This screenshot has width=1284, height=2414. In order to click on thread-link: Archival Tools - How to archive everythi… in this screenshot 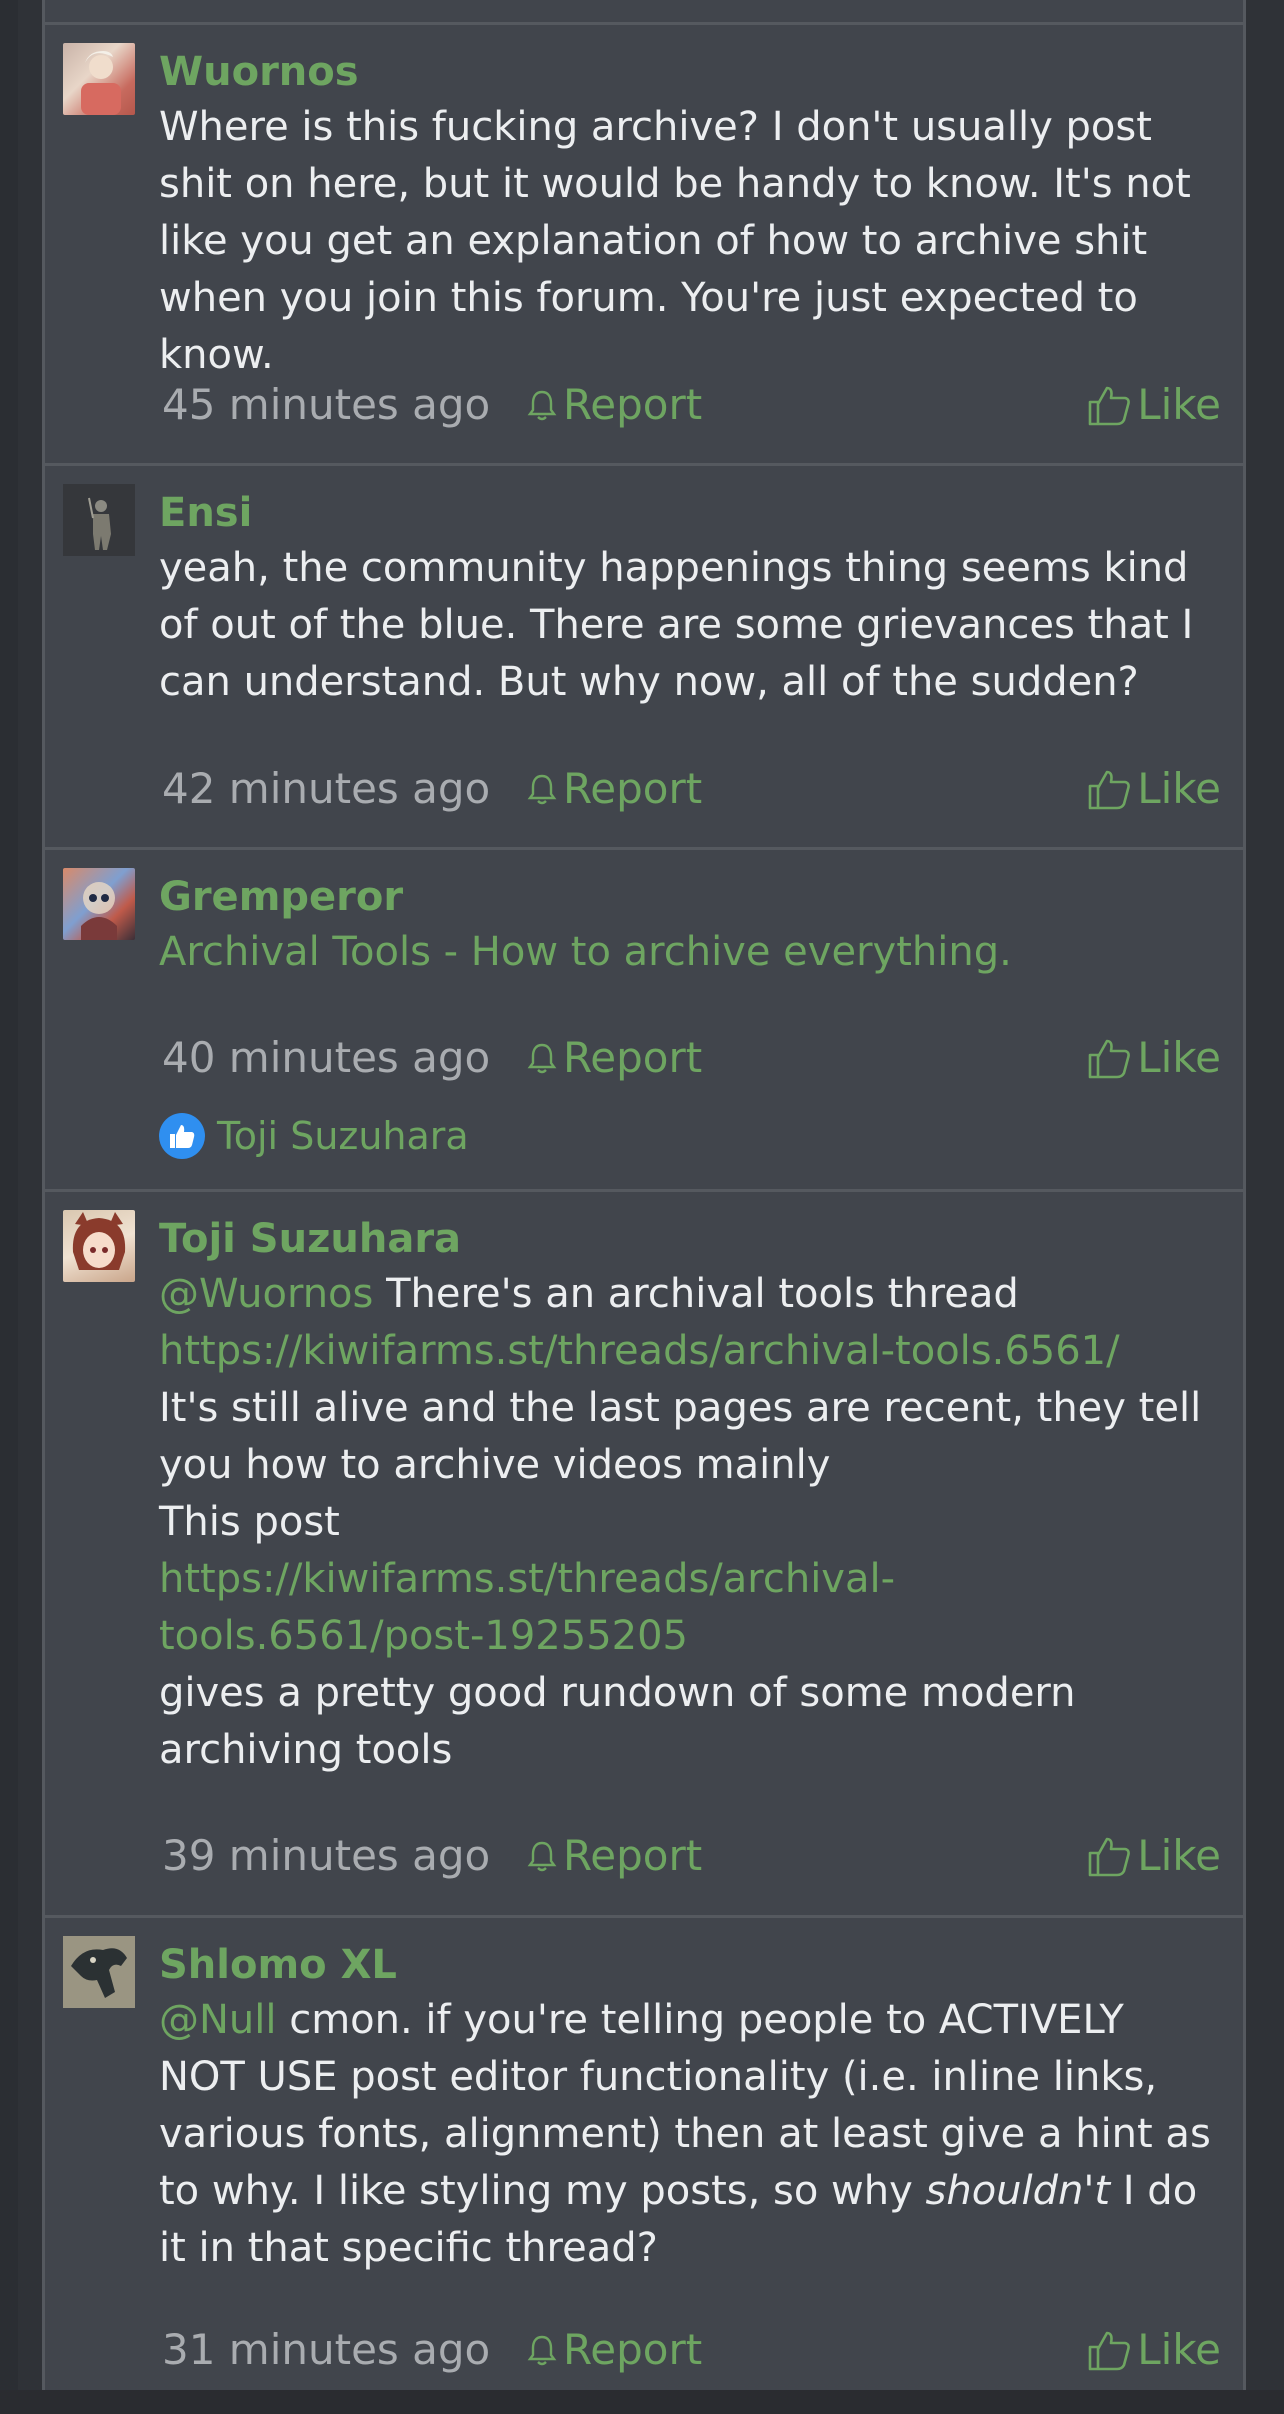, I will do `click(585, 952)`.